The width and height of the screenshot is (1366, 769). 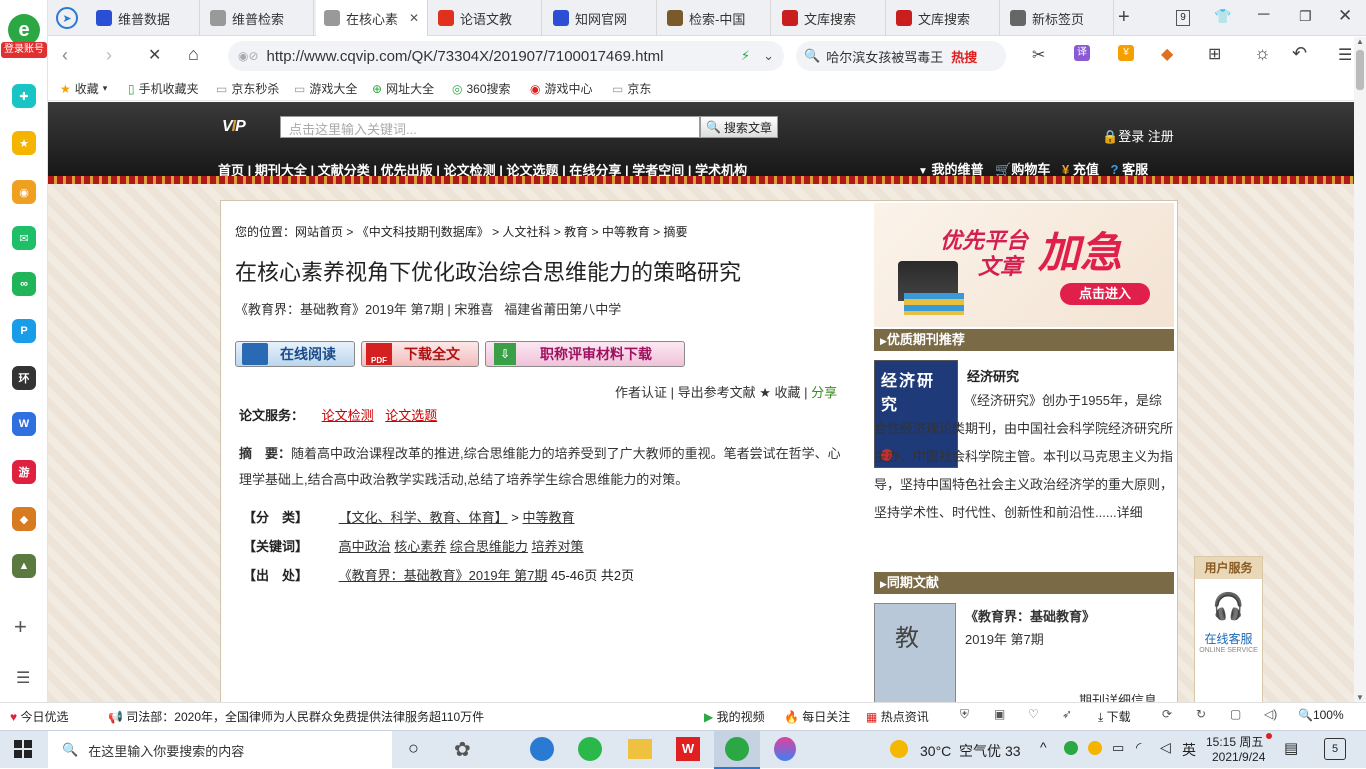 What do you see at coordinates (1167, 54) in the screenshot?
I see `game-icon: ◆` at bounding box center [1167, 54].